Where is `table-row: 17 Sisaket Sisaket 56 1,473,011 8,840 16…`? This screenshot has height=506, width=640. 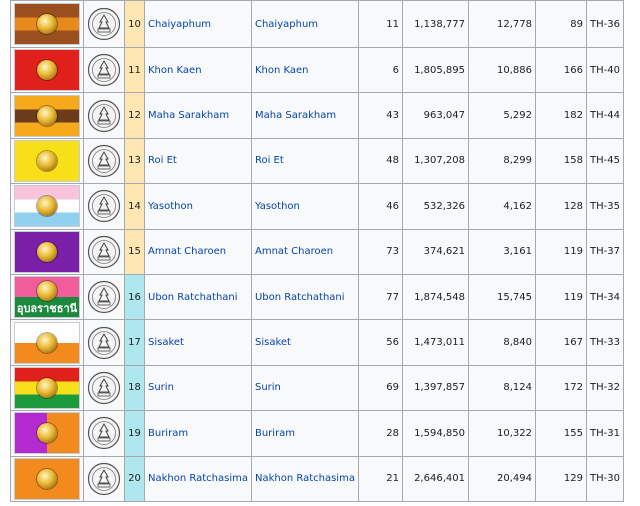 table-row: 17 Sisaket Sisaket 56 1,473,011 8,840 16… is located at coordinates (317, 342).